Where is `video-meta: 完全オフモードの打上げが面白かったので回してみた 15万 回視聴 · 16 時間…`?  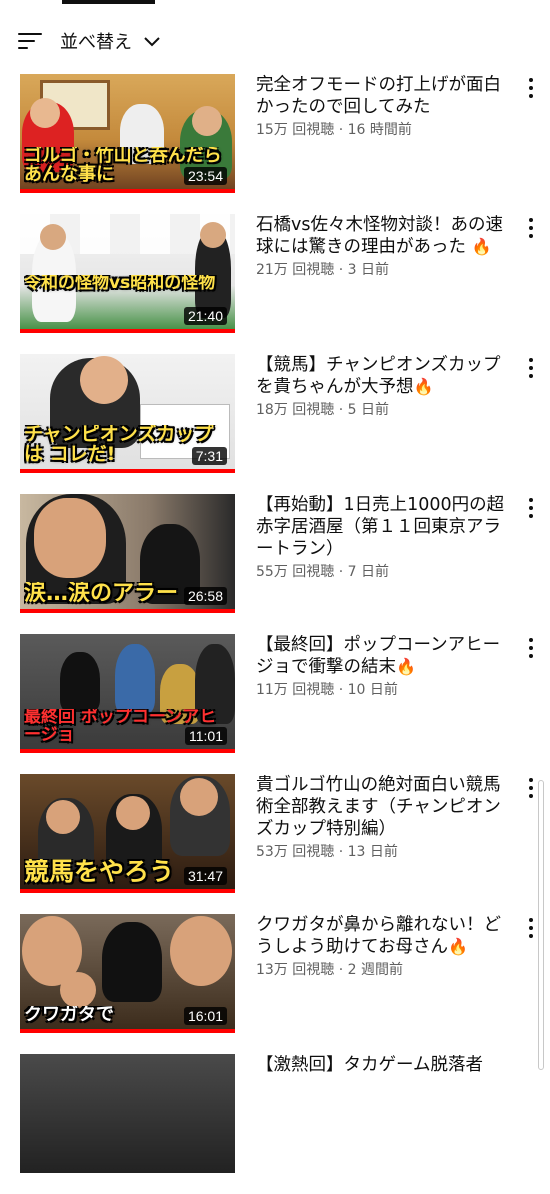 video-meta: 完全オフモードの打上げが面白かったので回してみた 15万 回視聴 · 16 時間… is located at coordinates (383, 106).